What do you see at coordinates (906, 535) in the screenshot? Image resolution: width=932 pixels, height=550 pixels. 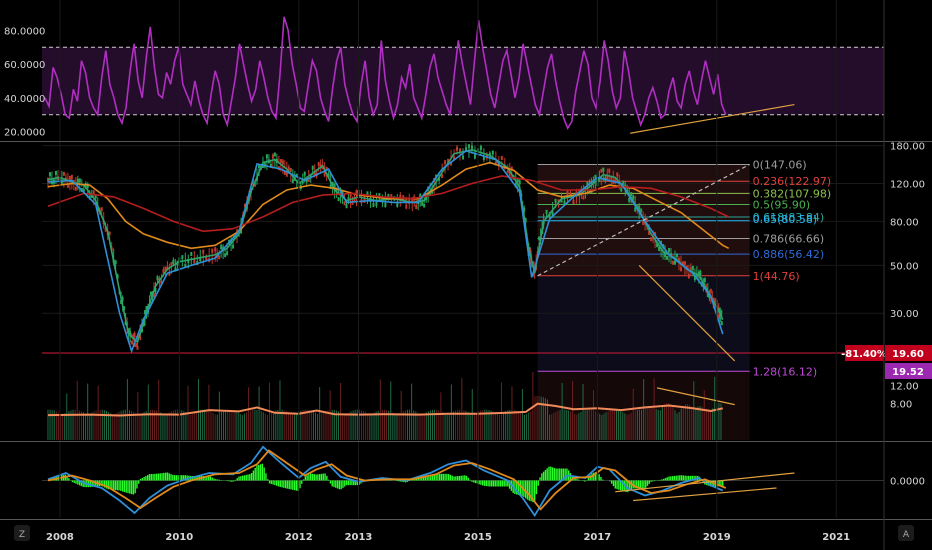 I see `auto-scale-label: A` at bounding box center [906, 535].